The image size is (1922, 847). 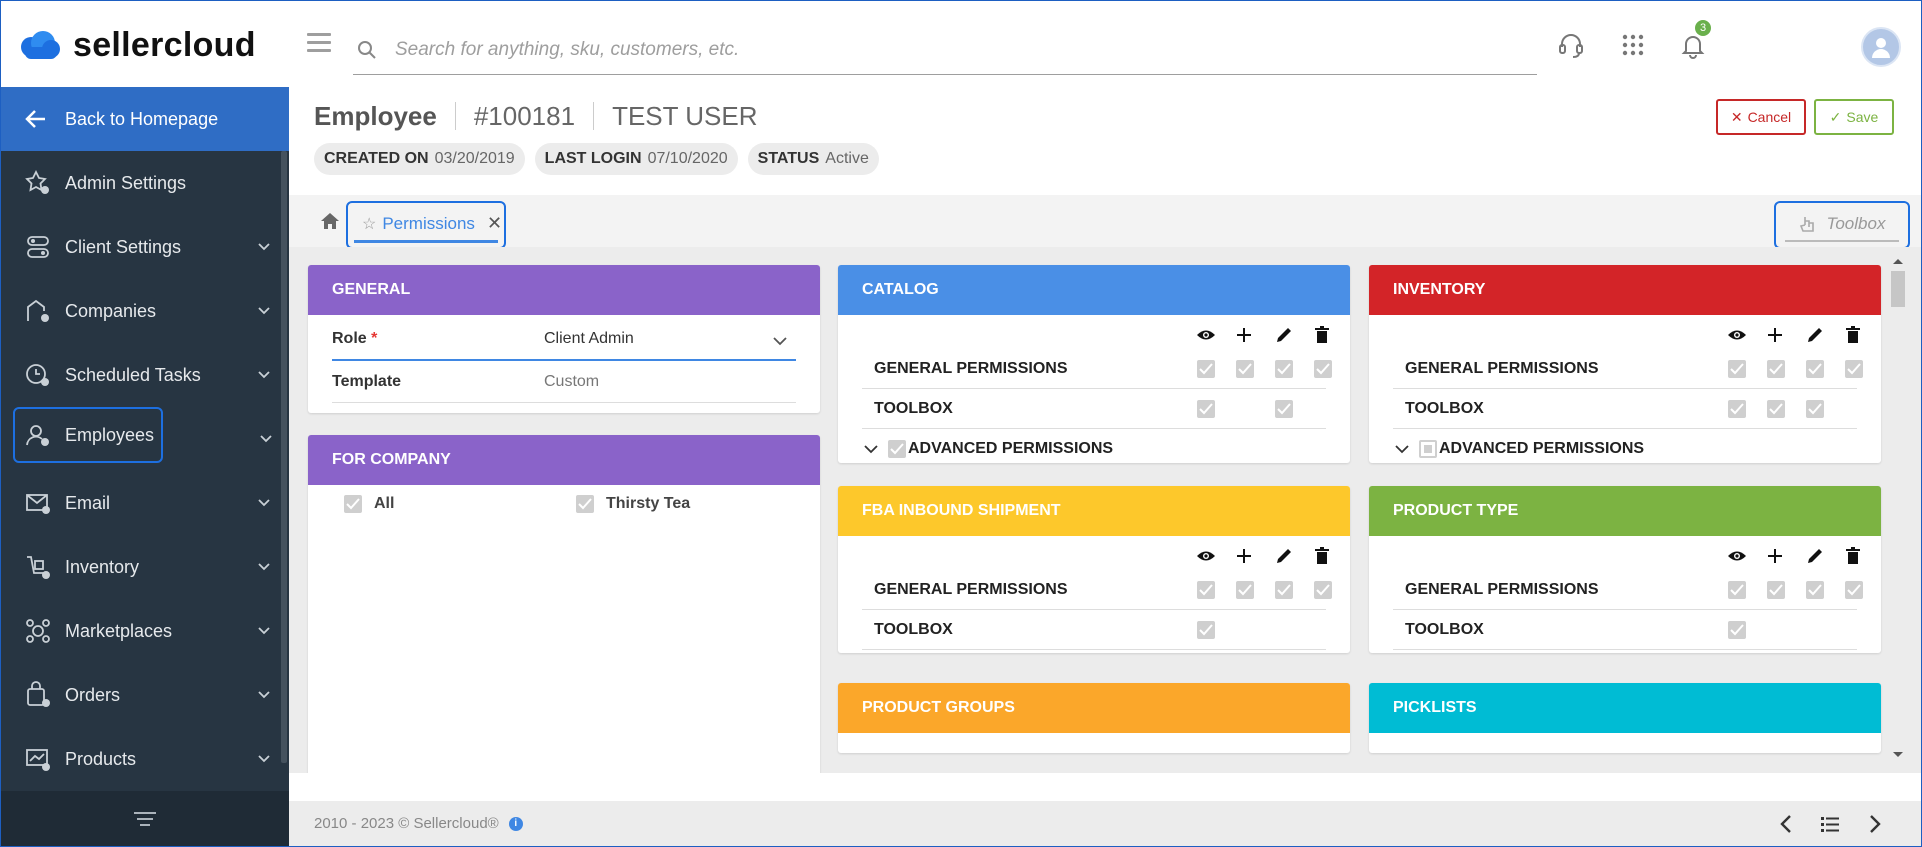 What do you see at coordinates (494, 223) in the screenshot?
I see `close-tab-icon: ✕` at bounding box center [494, 223].